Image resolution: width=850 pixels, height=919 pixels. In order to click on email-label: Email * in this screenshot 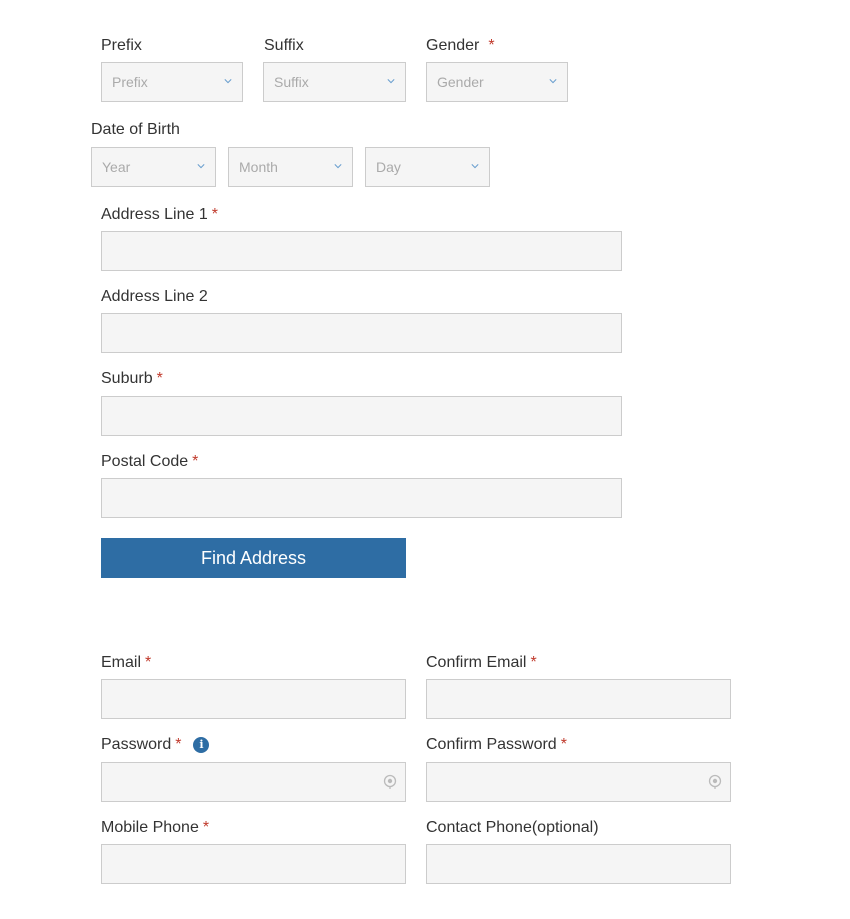, I will do `click(126, 663)`.